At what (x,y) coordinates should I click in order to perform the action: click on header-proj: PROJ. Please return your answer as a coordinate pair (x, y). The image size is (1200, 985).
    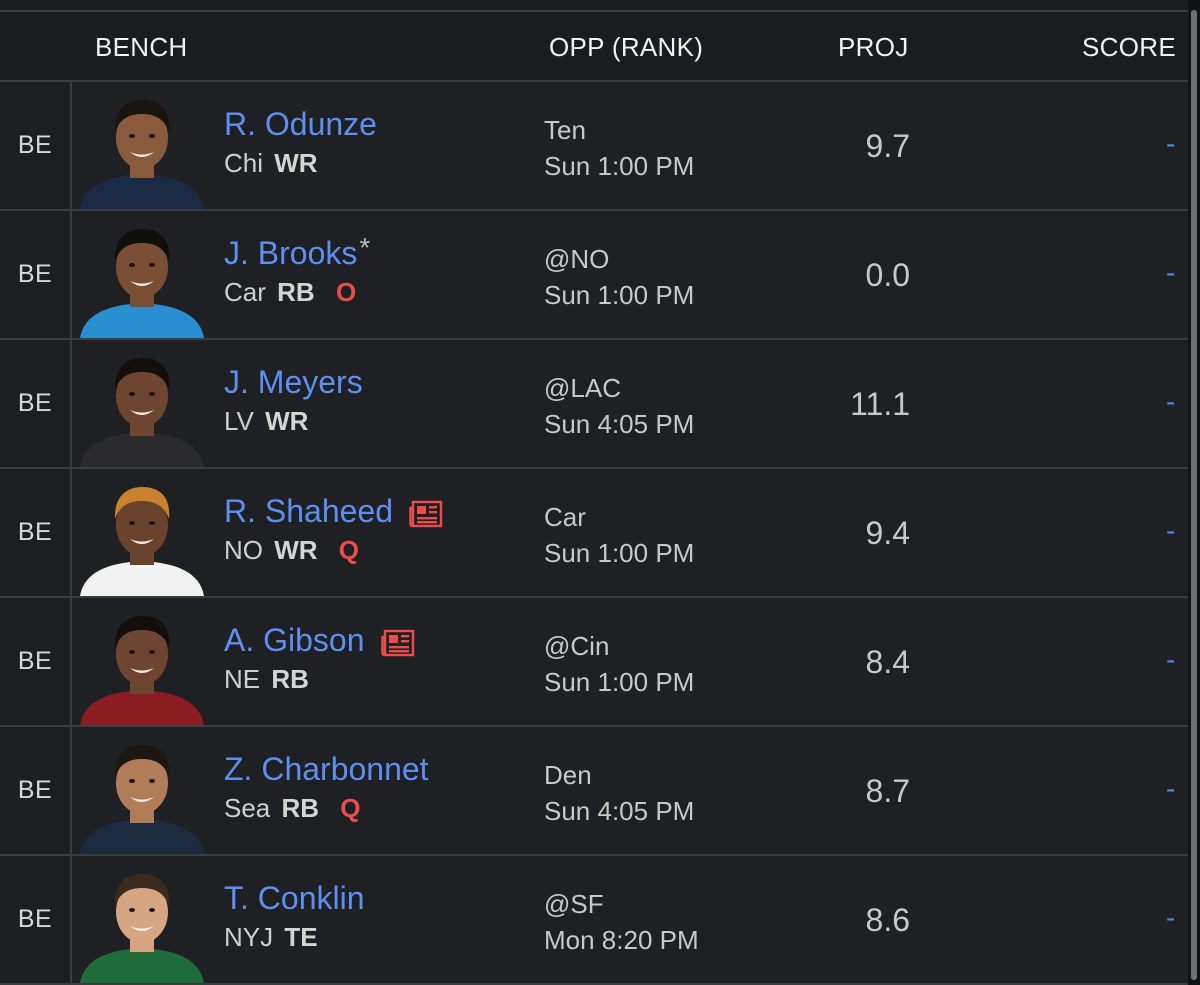
    Looking at the image, I should click on (873, 47).